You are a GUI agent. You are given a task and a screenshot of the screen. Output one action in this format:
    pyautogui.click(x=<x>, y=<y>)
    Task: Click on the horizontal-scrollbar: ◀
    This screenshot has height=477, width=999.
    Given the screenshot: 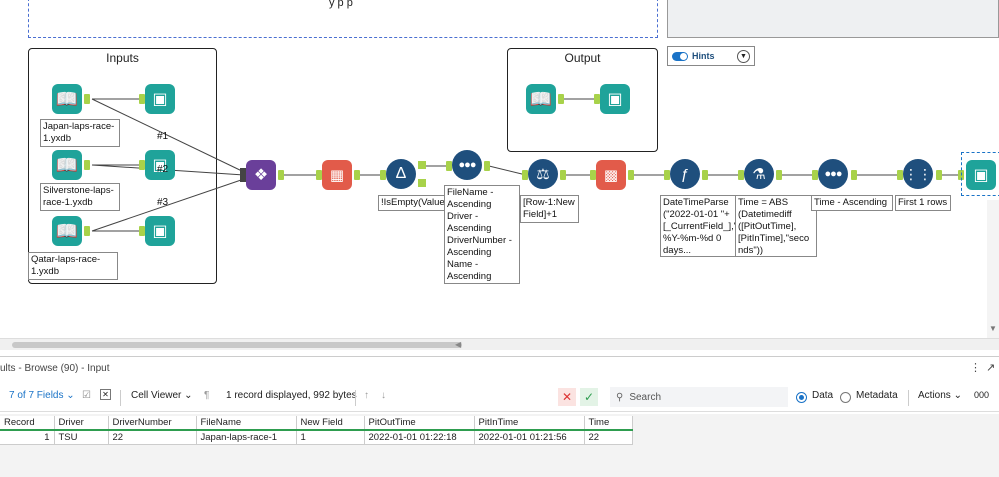 What is the action you would take?
    pyautogui.click(x=499, y=344)
    